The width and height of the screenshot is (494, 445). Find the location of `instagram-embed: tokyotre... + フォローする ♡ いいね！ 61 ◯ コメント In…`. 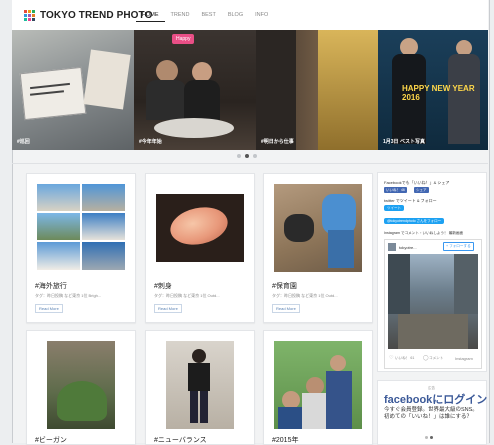

instagram-embed: tokyotre... + フォローする ♡ いいね！ 61 ◯ コメント In… is located at coordinates (433, 304).